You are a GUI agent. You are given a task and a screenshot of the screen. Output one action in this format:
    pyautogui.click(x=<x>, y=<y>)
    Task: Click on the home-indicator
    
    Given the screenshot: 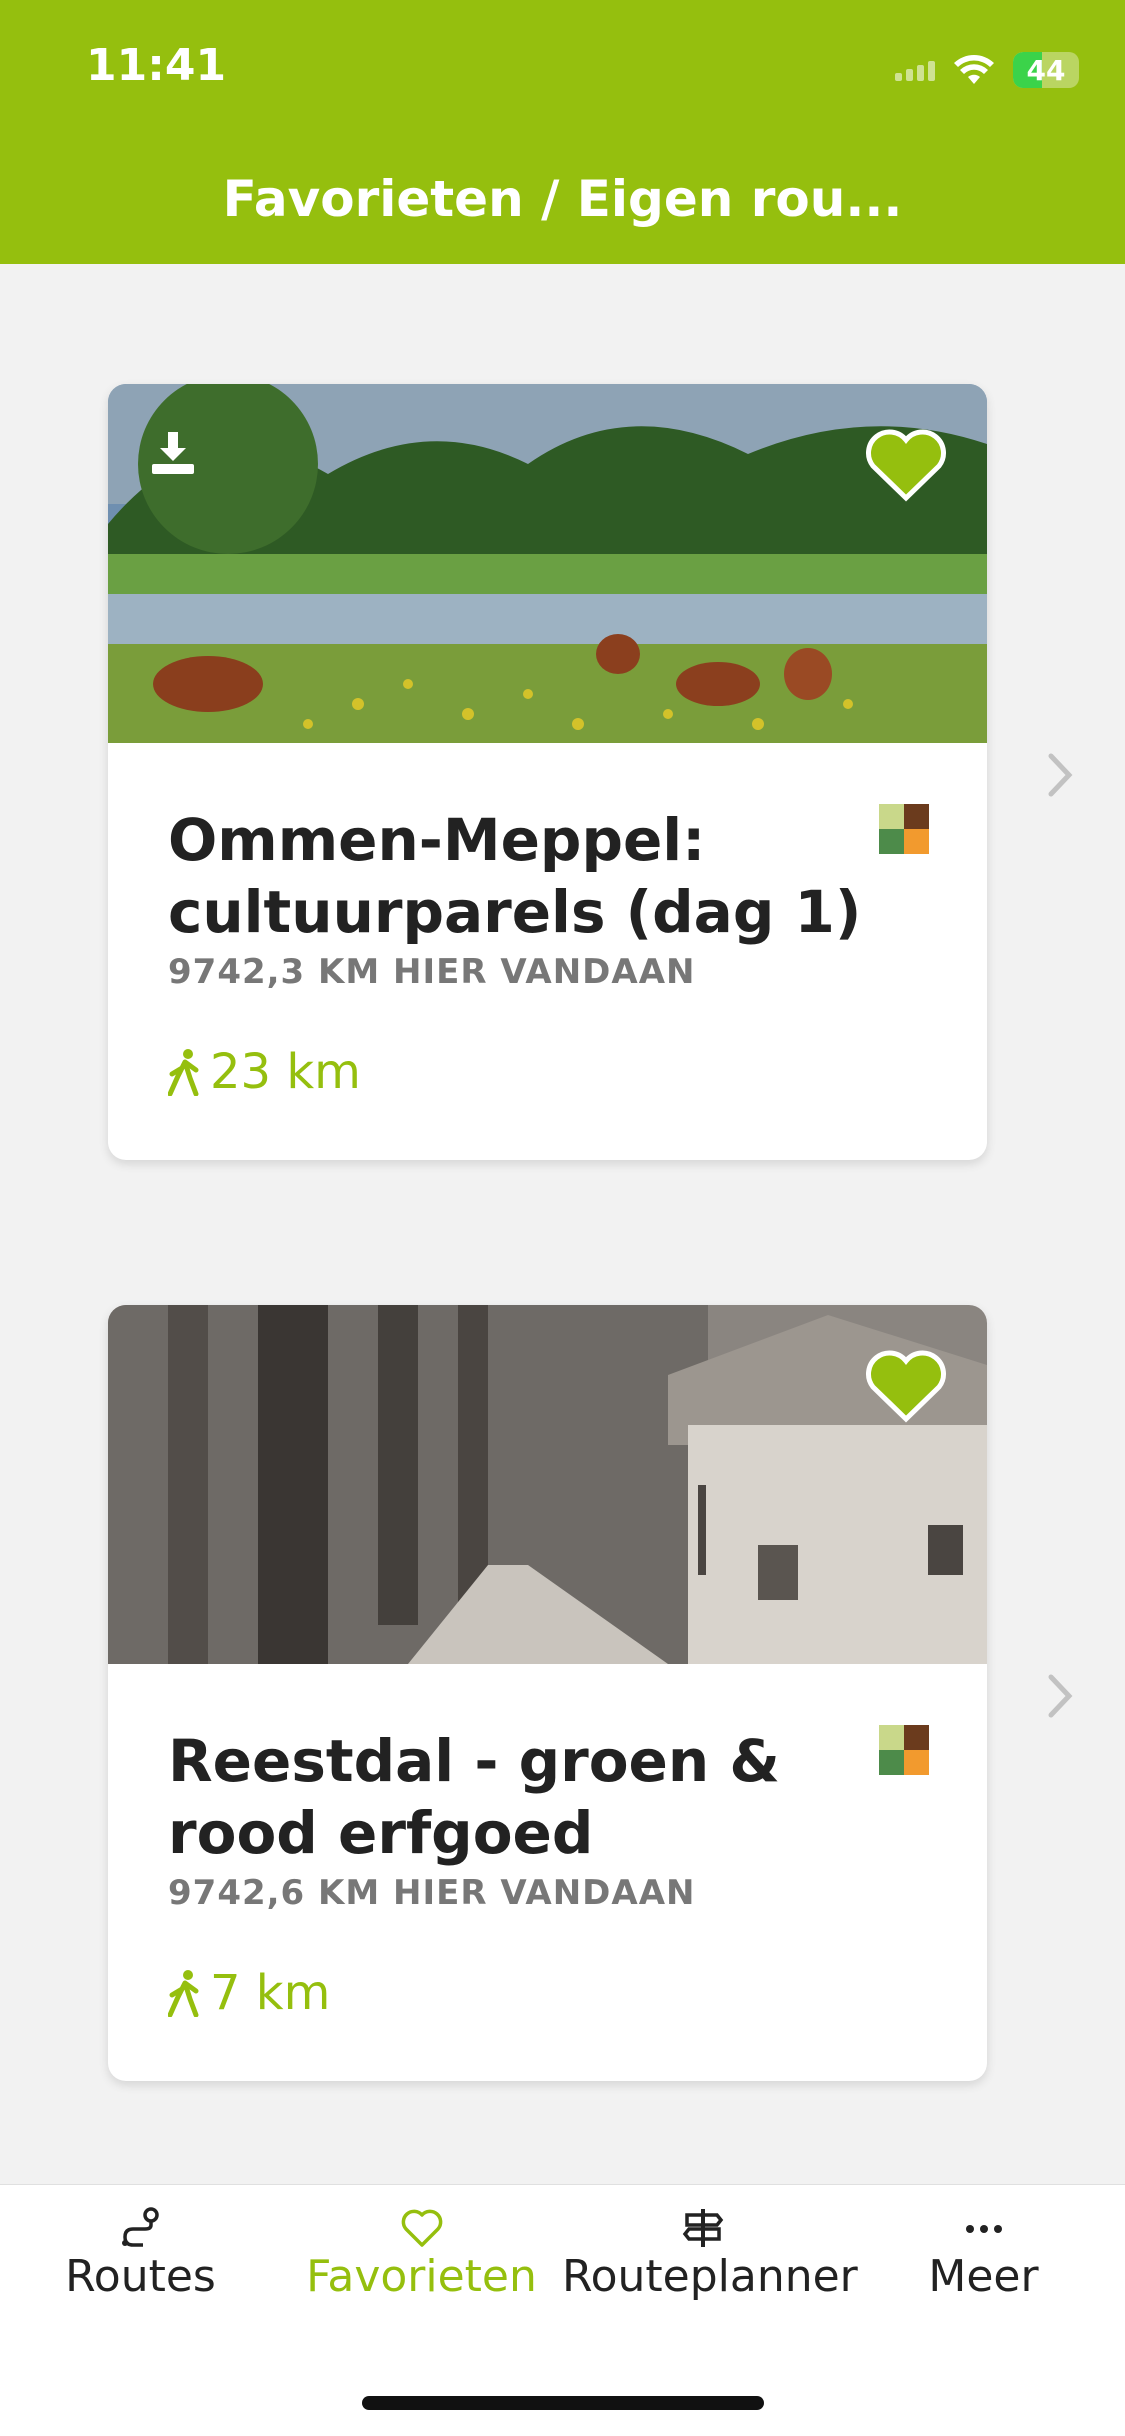 What is the action you would take?
    pyautogui.click(x=563, y=2403)
    